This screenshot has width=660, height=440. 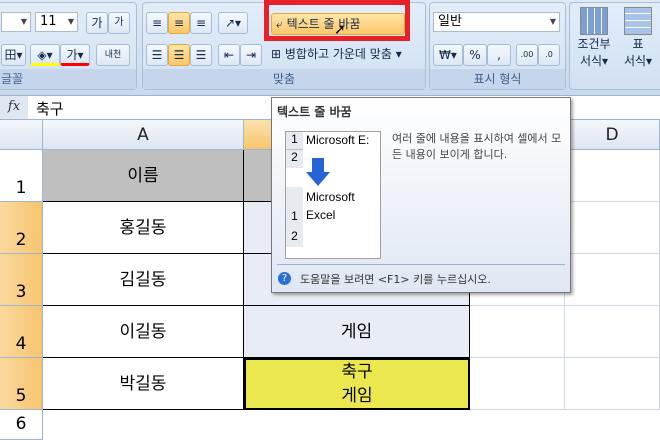 What do you see at coordinates (21, 176) in the screenshot?
I see `row-header-1: 1` at bounding box center [21, 176].